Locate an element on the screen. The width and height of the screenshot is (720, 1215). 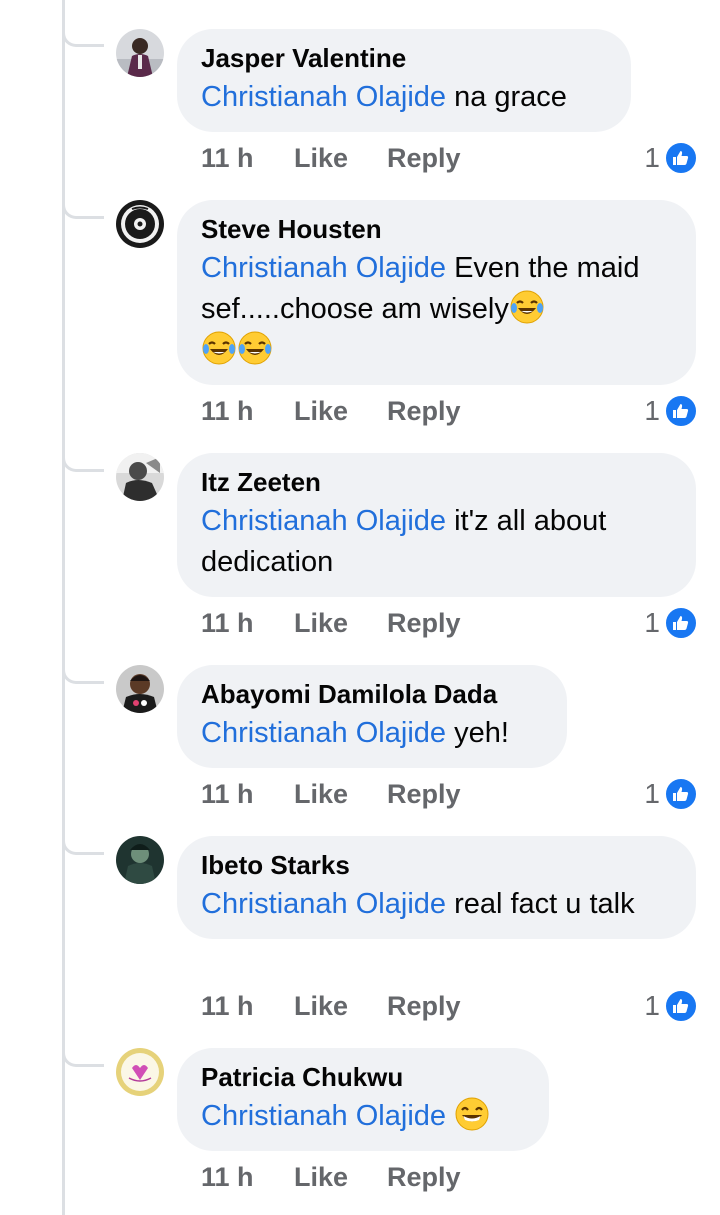
grinning-face-with-smiling-eyes-icon is located at coordinates (472, 1114).